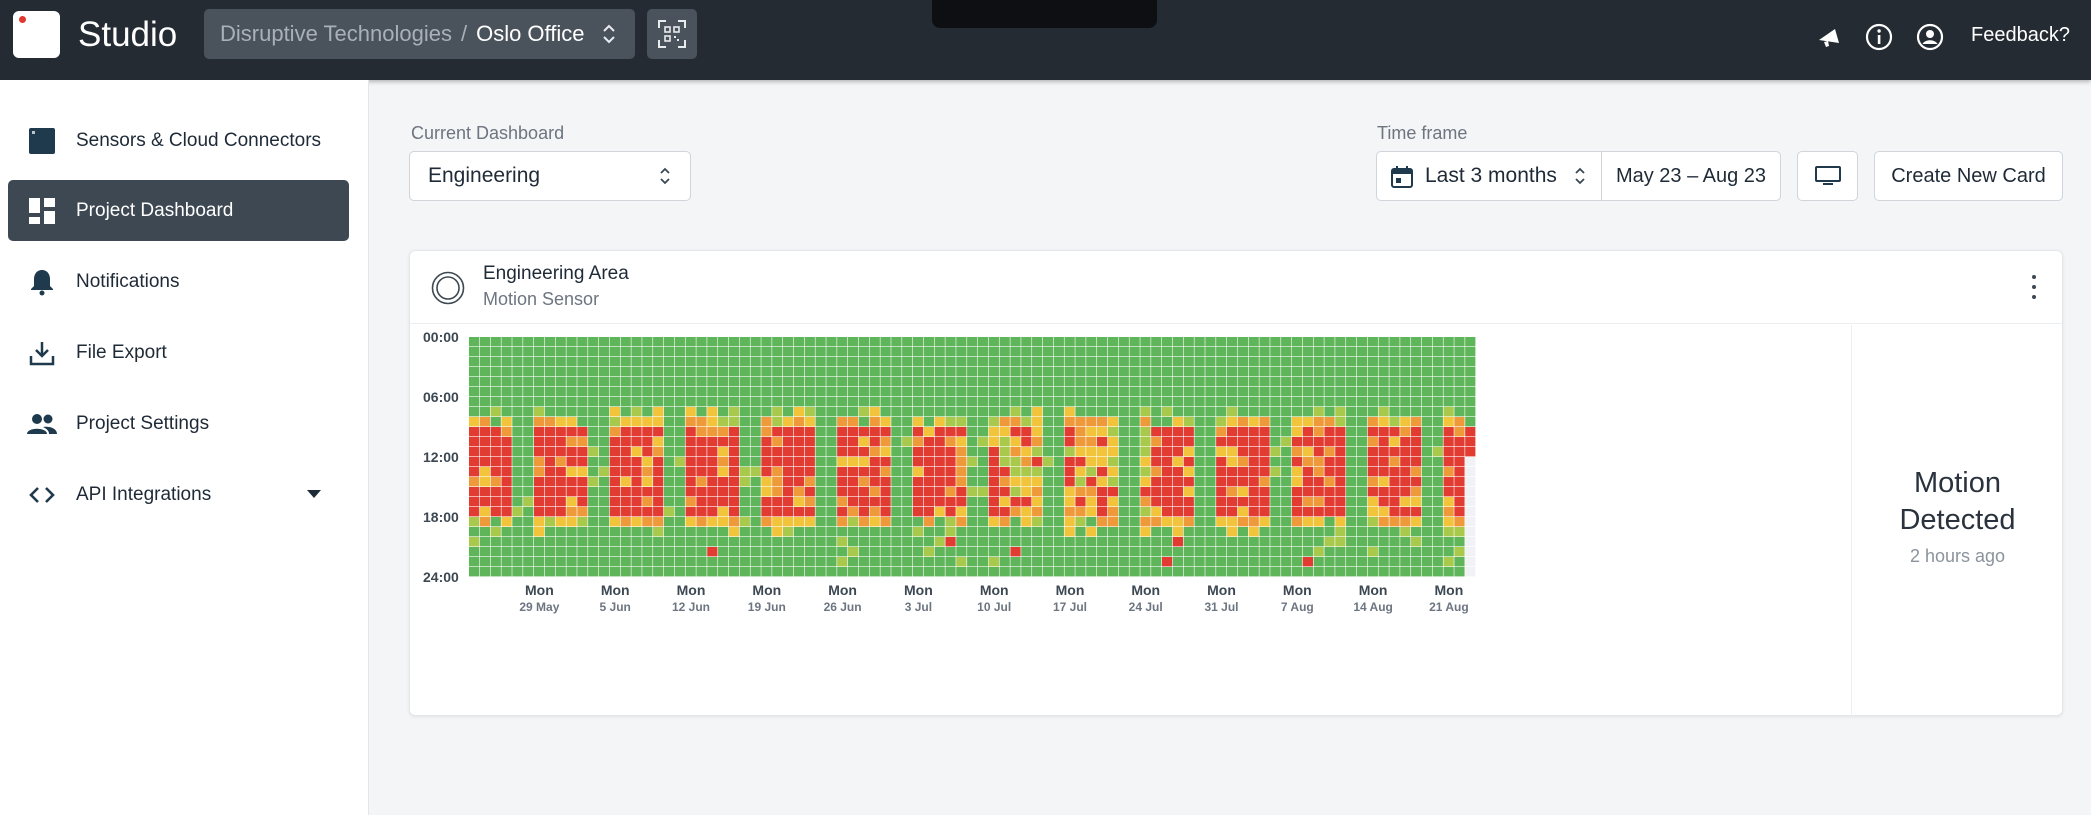 Image resolution: width=2091 pixels, height=815 pixels. I want to click on time-frame-select: Last 3 months, so click(1489, 176).